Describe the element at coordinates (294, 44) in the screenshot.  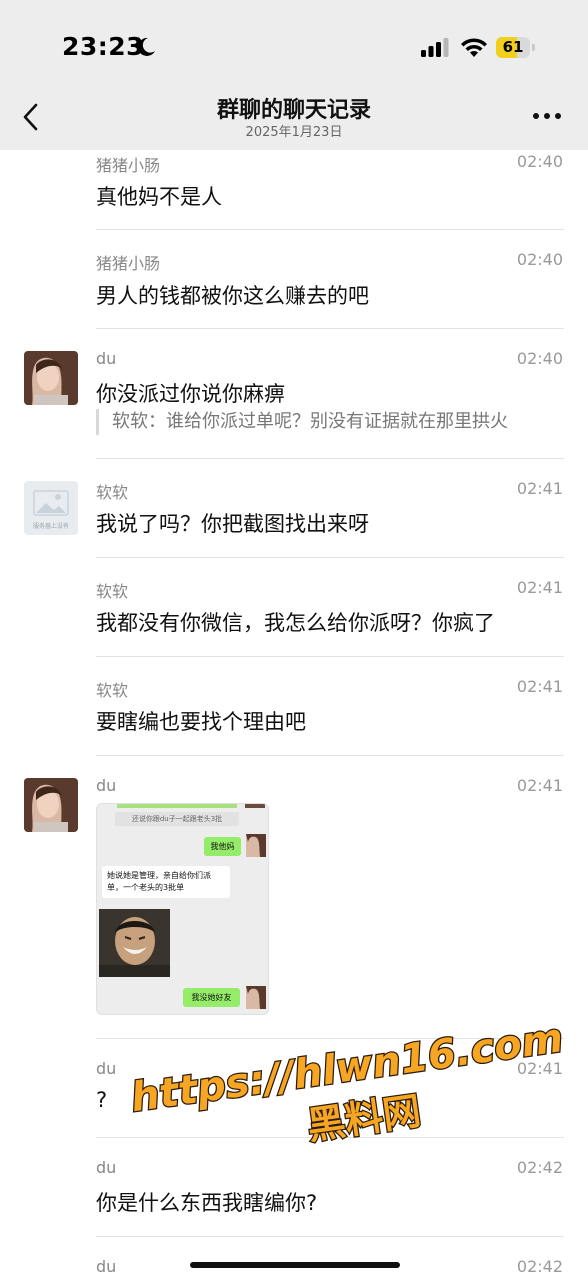
I see `status-bar: 23:23 61` at that location.